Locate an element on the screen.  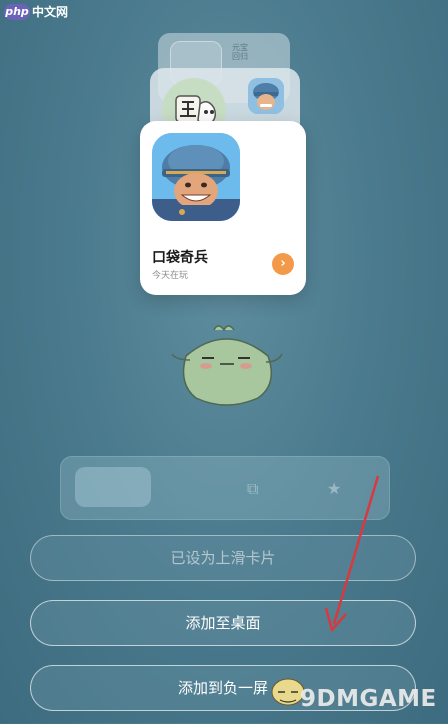
mascot-illustration is located at coordinates (226, 365).